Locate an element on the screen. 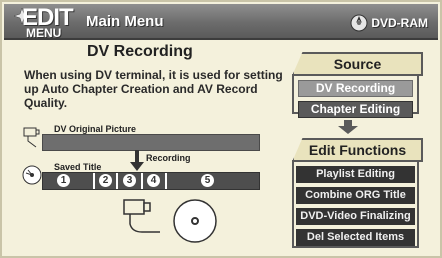 Image resolution: width=442 pixels, height=258 pixels. saved-title-bar: 1 2 3 4 5 is located at coordinates (151, 181).